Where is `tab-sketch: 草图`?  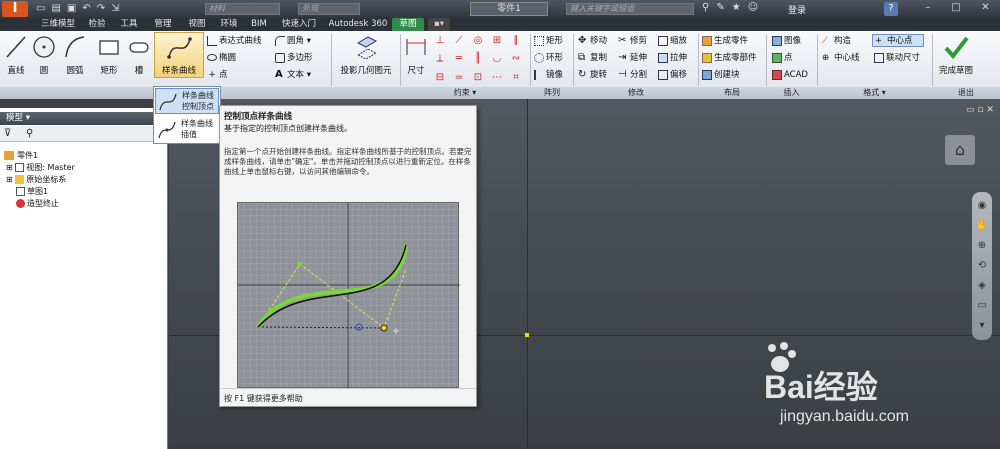 tab-sketch: 草图 is located at coordinates (408, 24).